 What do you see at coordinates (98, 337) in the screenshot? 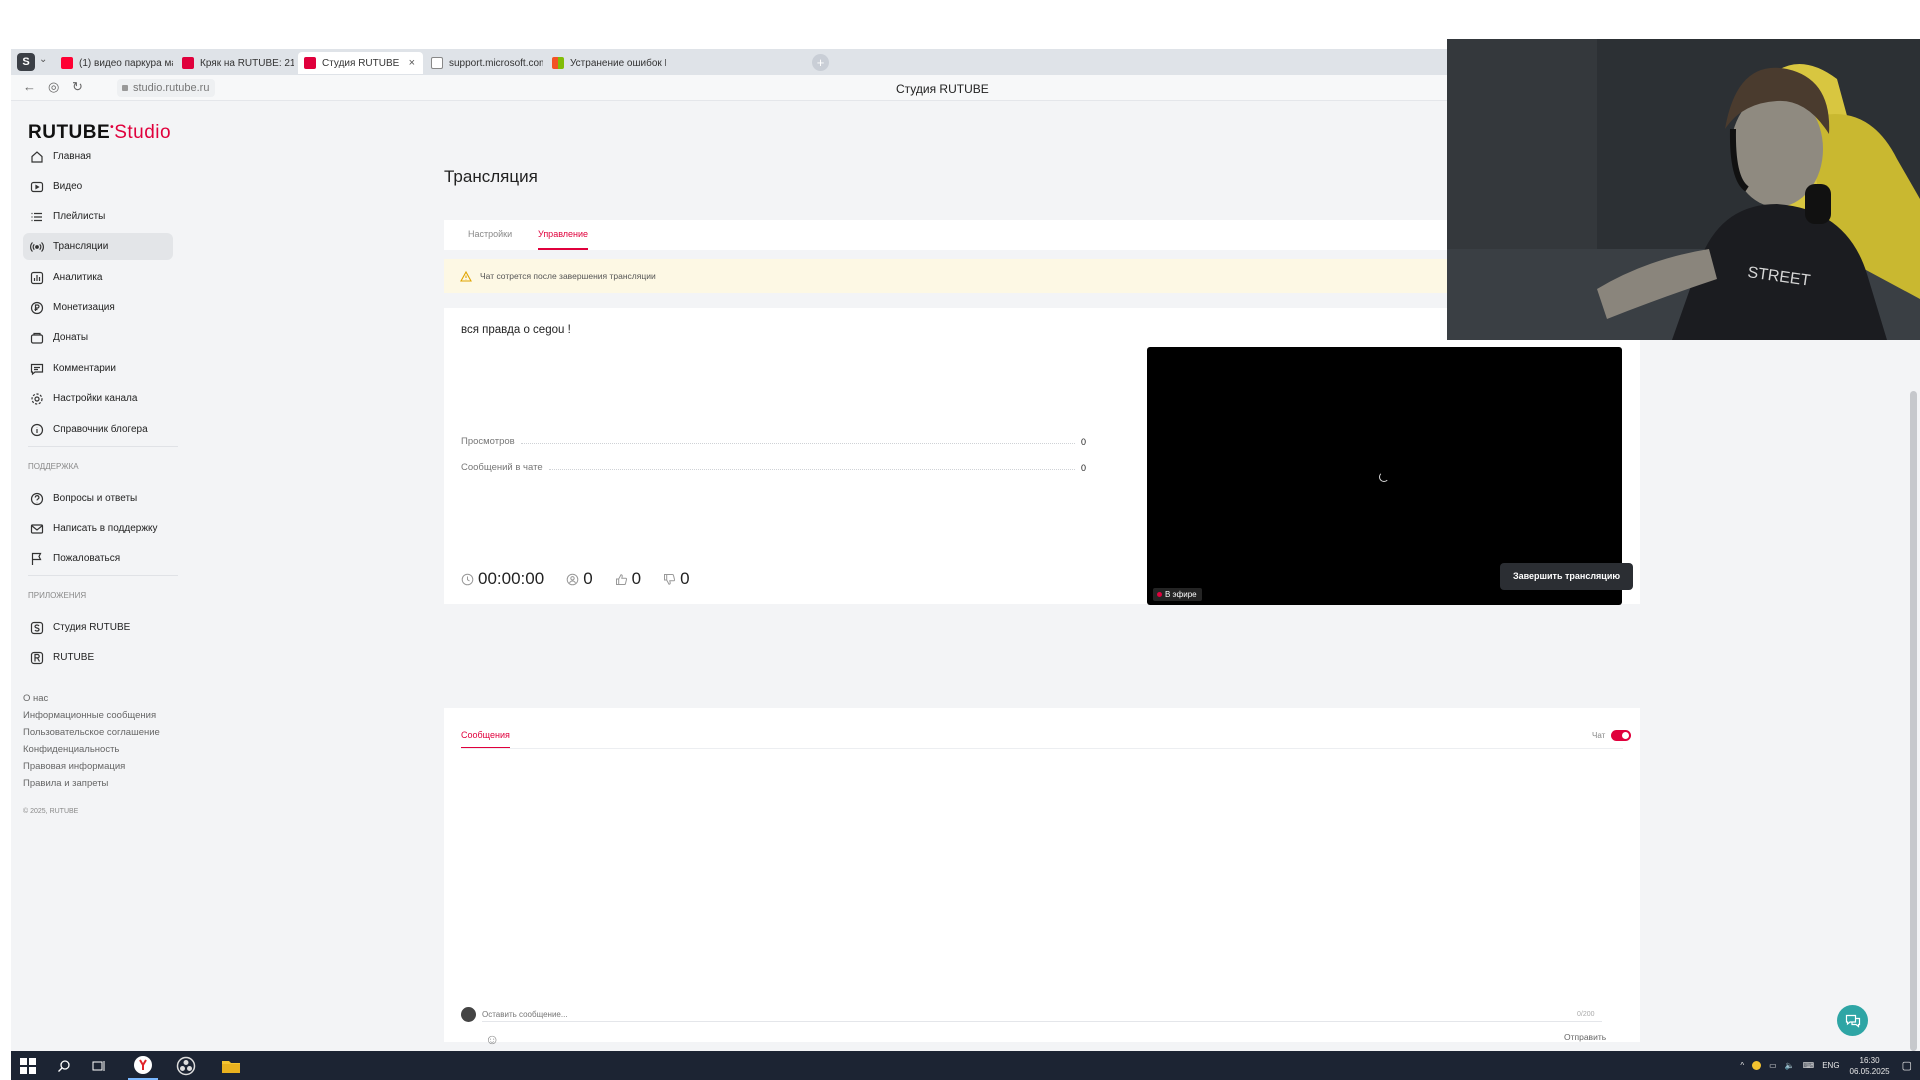
I see `sidebar-item-donations: Донаты` at bounding box center [98, 337].